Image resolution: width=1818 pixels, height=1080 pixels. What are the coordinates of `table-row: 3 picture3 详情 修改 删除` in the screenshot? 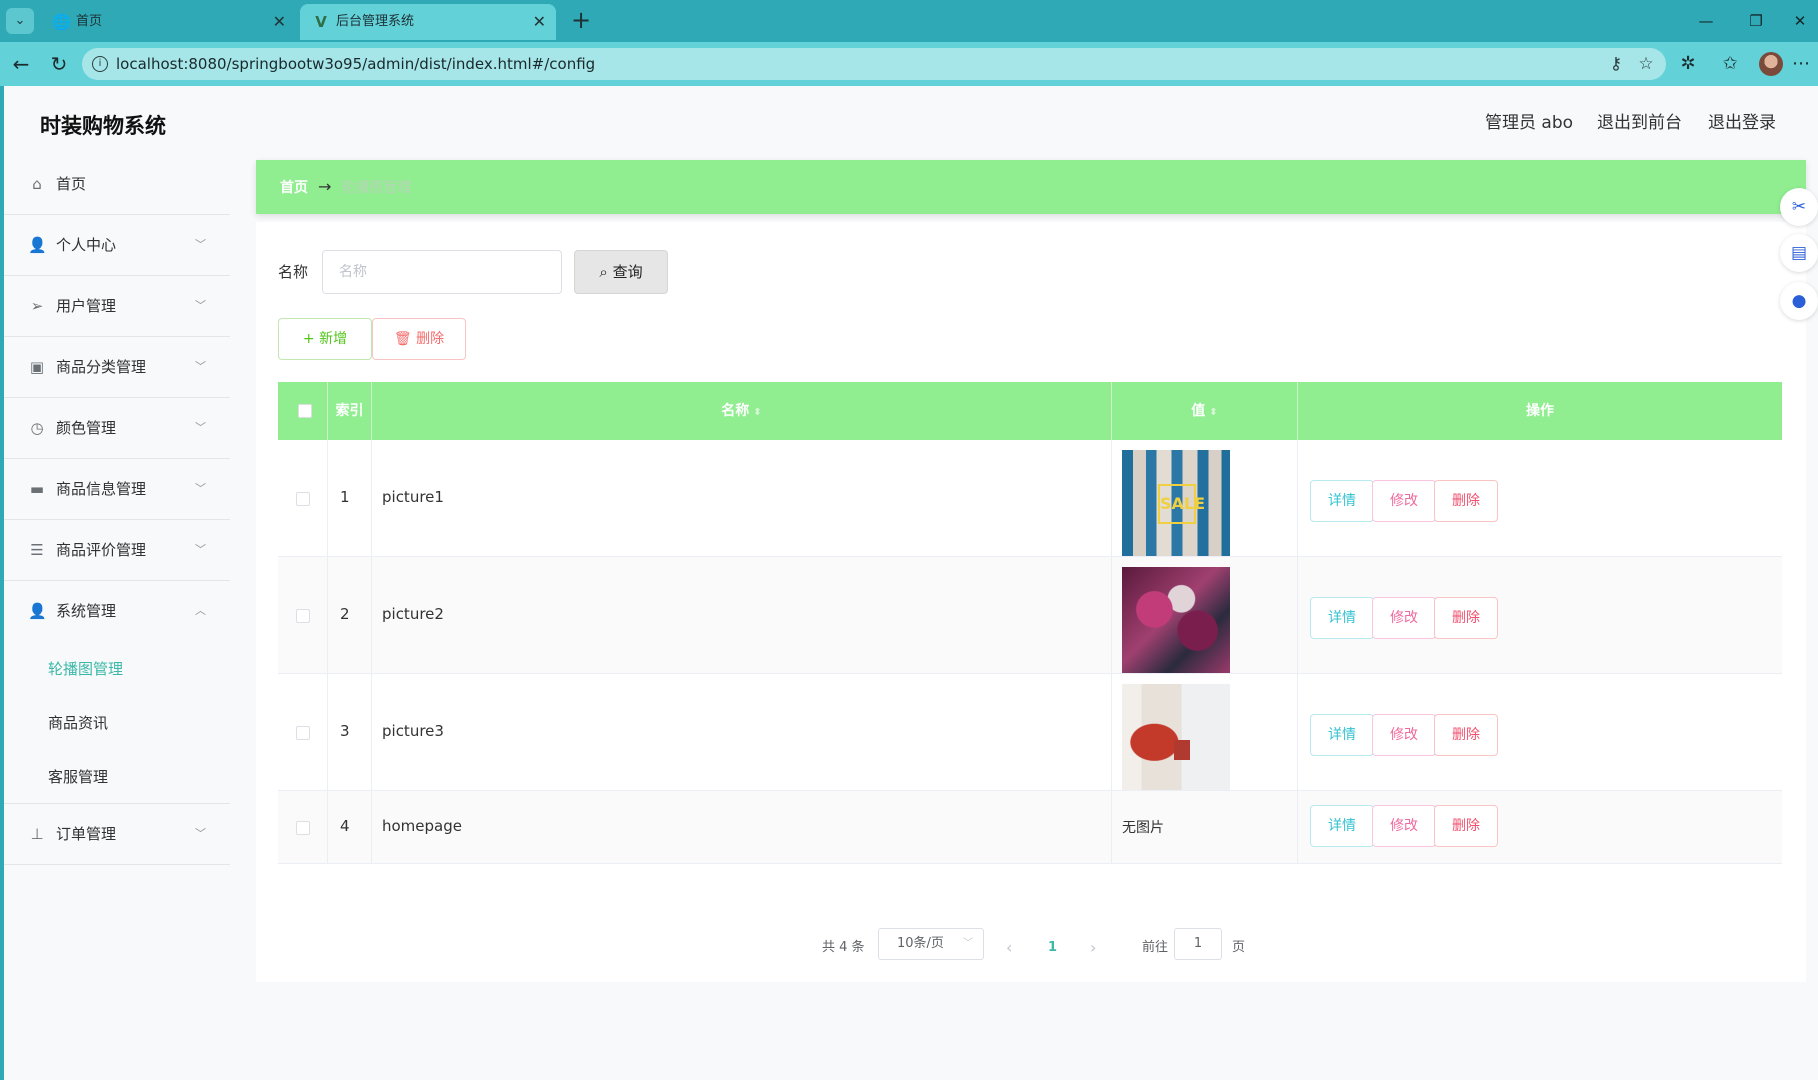 It's located at (1030, 732).